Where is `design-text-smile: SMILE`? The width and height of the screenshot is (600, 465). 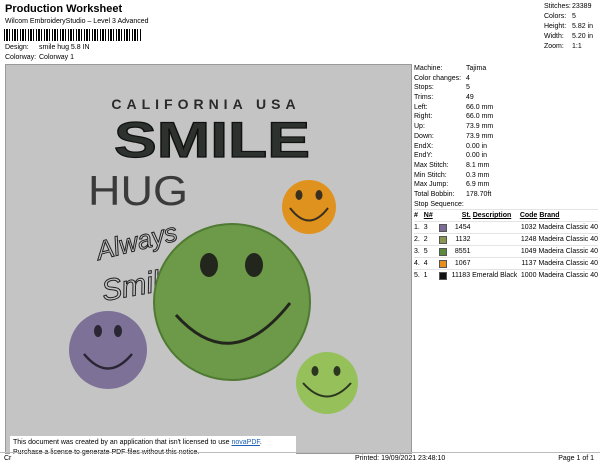
design-text-smile: SMILE is located at coordinates (212, 140).